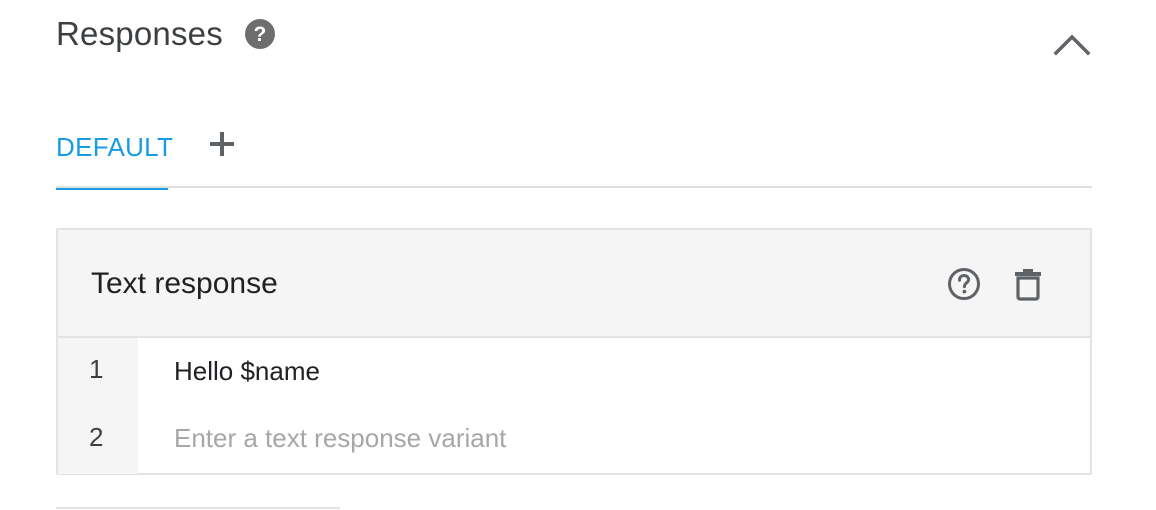  I want to click on help-outline-icon, so click(964, 284).